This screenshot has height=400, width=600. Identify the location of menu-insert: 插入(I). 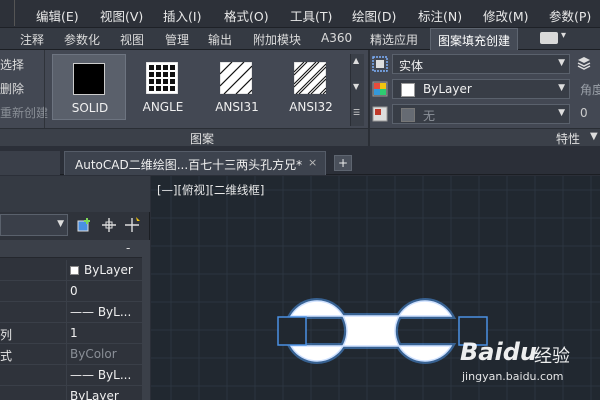
(182, 15).